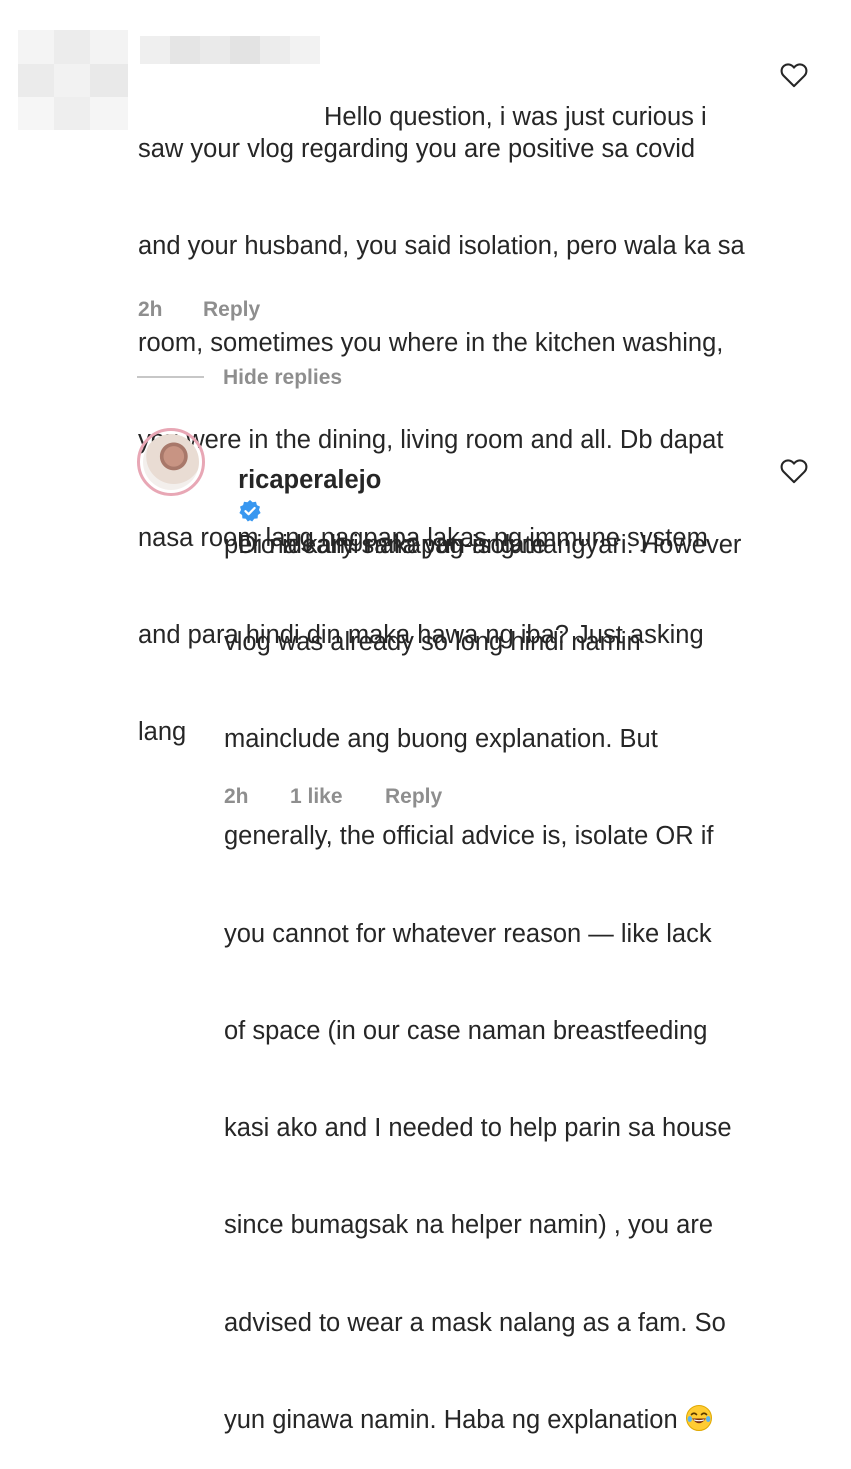 The height and width of the screenshot is (1469, 851). What do you see at coordinates (441, 739) in the screenshot?
I see `reply-line: mainclude ang buong explanation. But` at bounding box center [441, 739].